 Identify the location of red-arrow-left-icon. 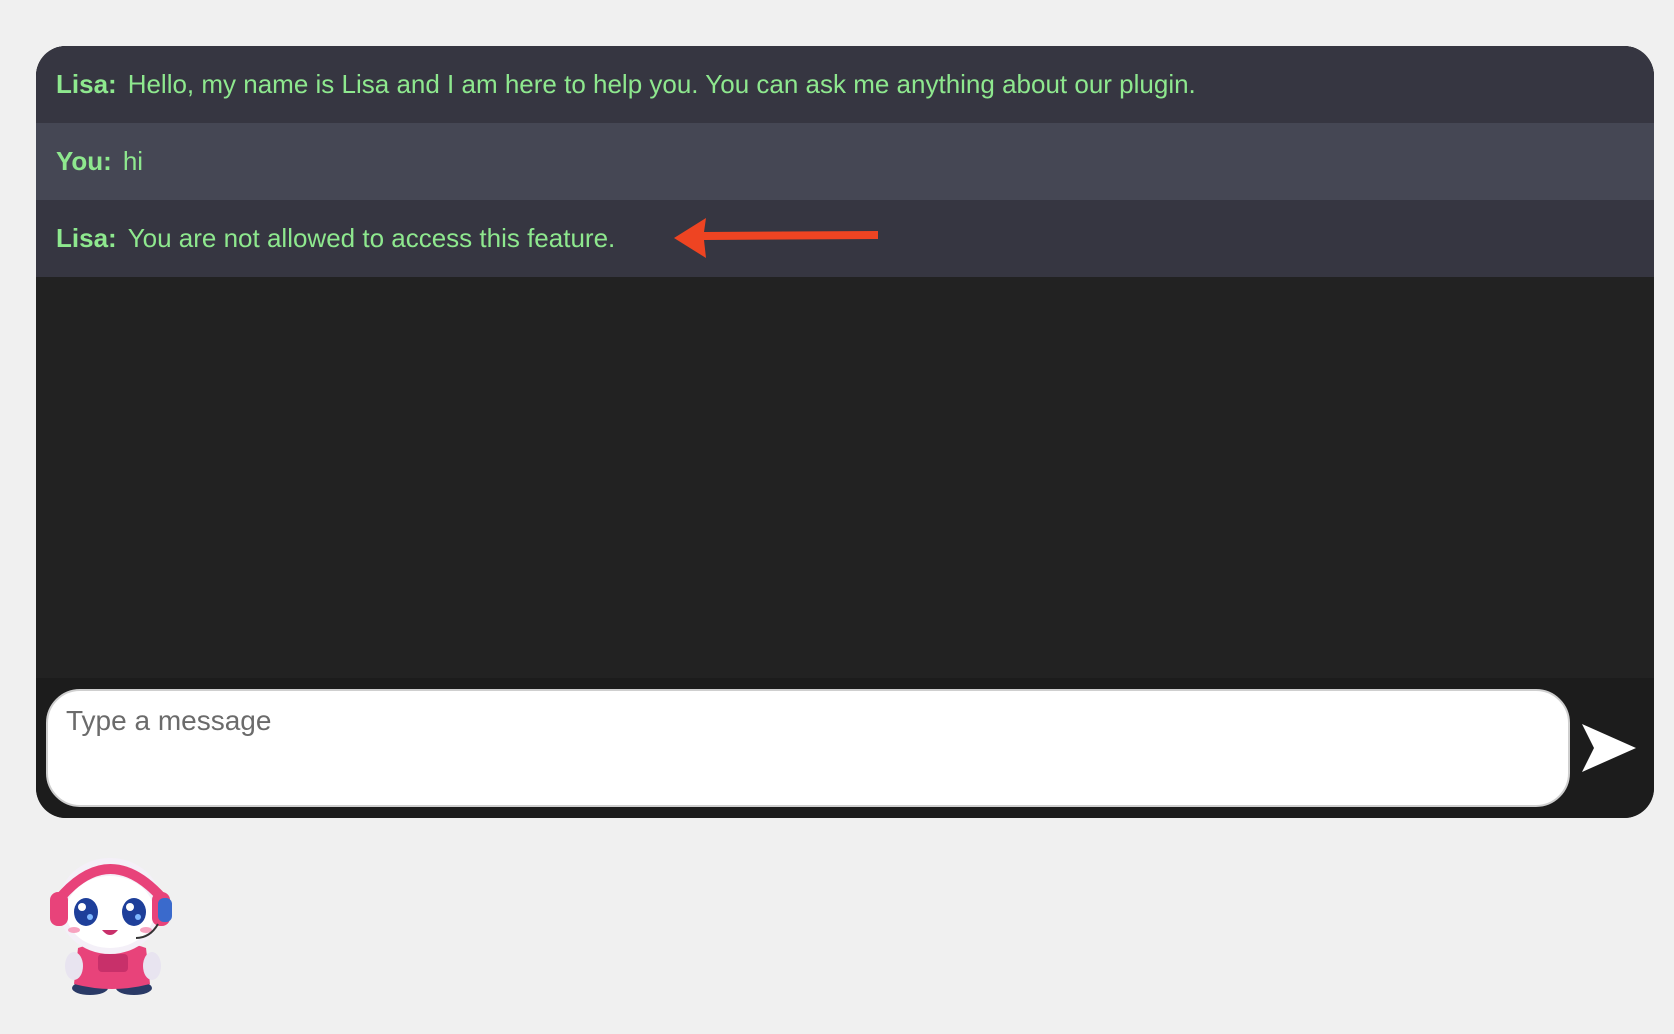
(776, 238).